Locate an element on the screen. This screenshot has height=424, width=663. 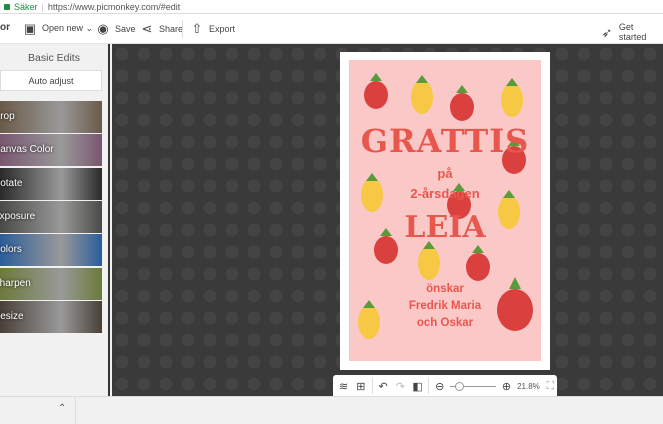
get-started-label: Get started is located at coordinates (632, 32).